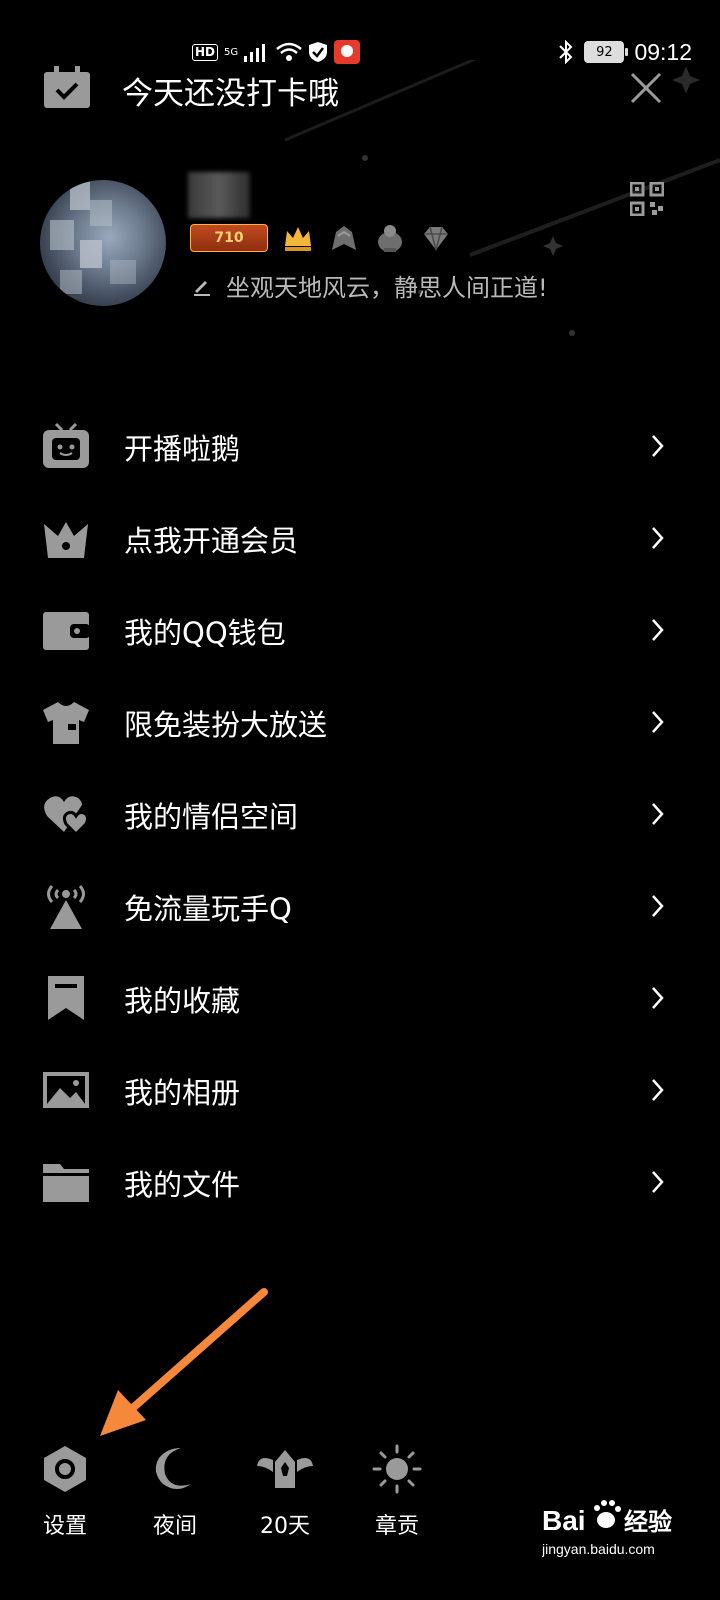 The height and width of the screenshot is (1600, 720). What do you see at coordinates (66, 1090) in the screenshot?
I see `photo-icon` at bounding box center [66, 1090].